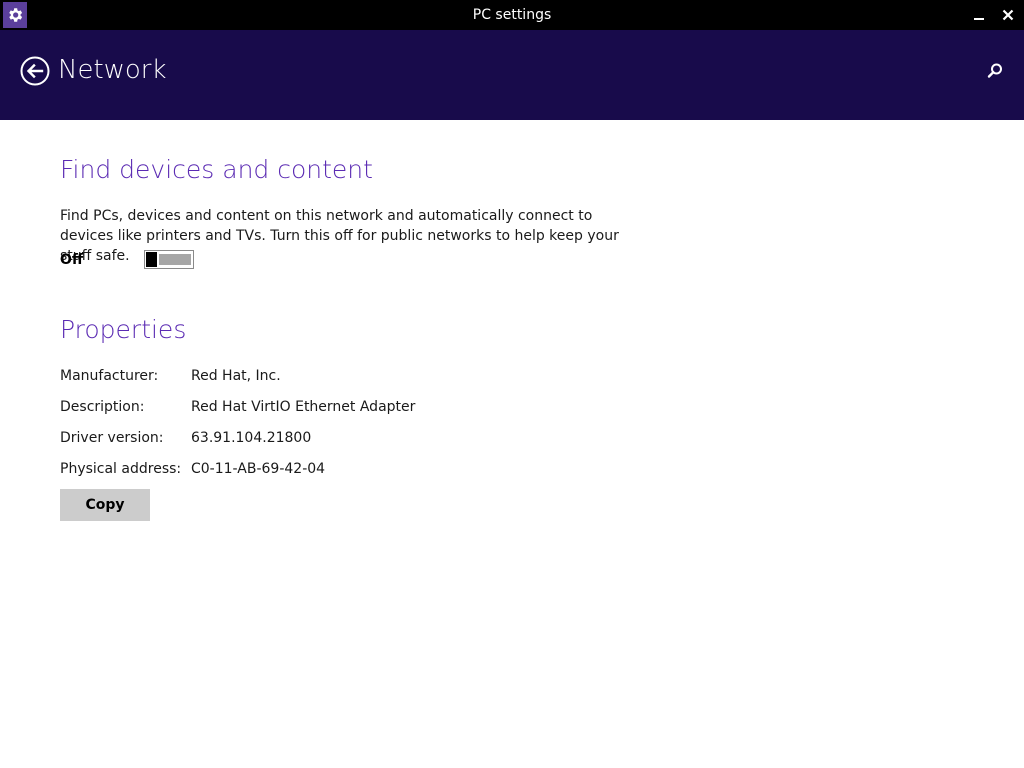  I want to click on page-header: Network, so click(512, 75).